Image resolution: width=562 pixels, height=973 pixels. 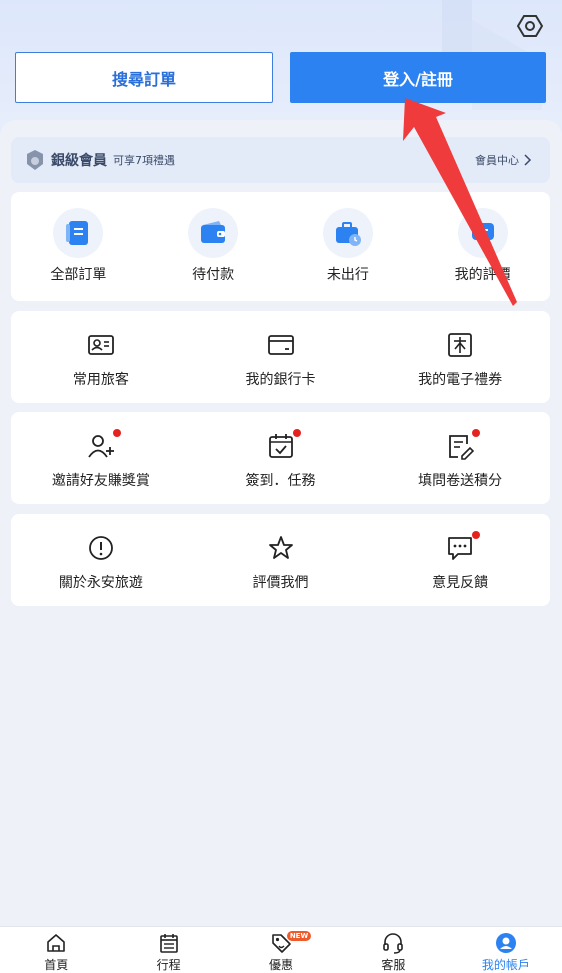 I want to click on bottom-tab-bar: 首頁 行程 NEW 優惠 客服 我的帳戶, so click(x=281, y=949).